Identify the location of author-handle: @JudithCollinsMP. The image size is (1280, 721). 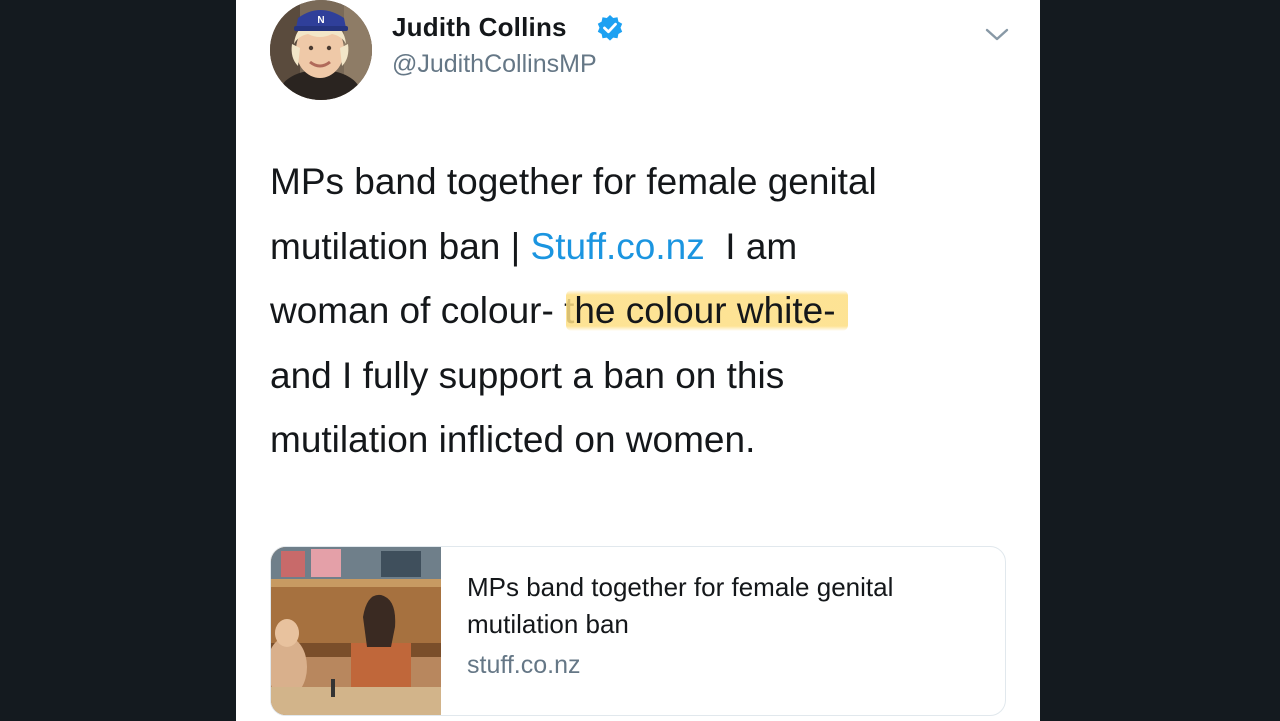
(494, 64).